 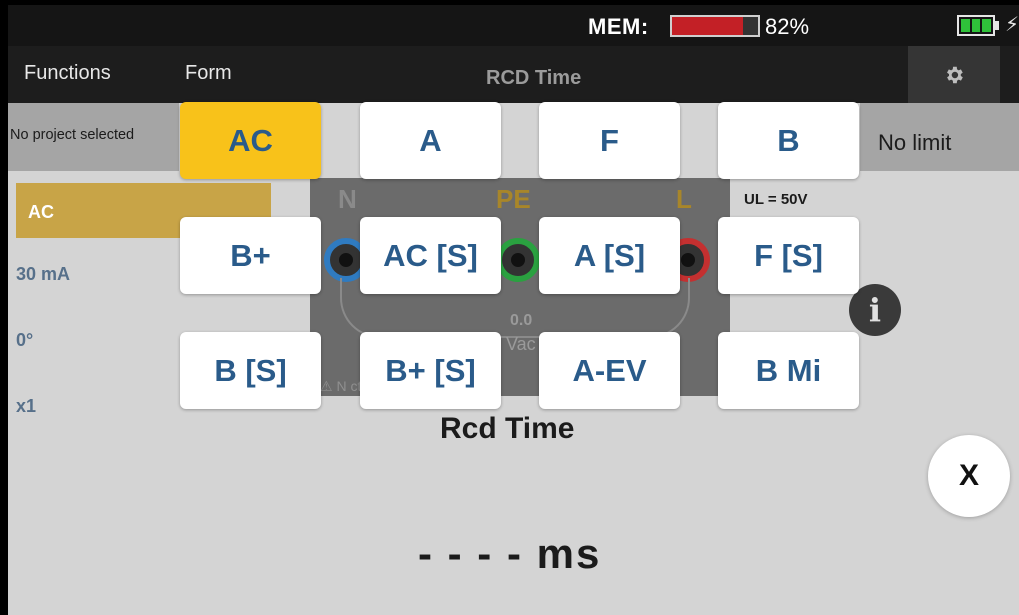 I want to click on frame-border-top, so click(x=509, y=2).